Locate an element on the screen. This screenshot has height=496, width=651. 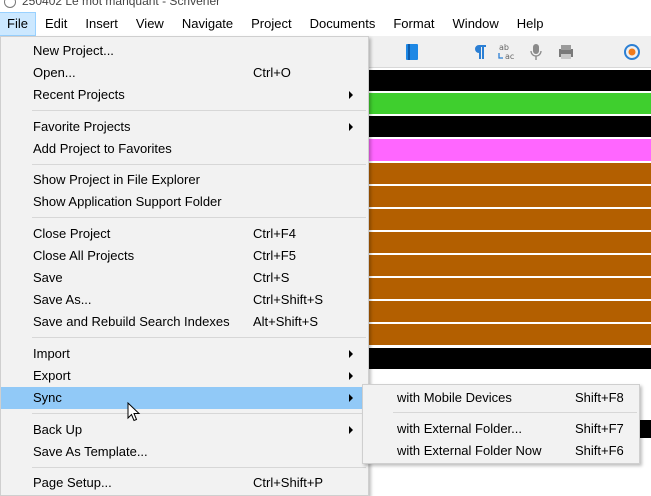
window-title: 250402 Le mot manquant - Scrivener is located at coordinates (121, 4).